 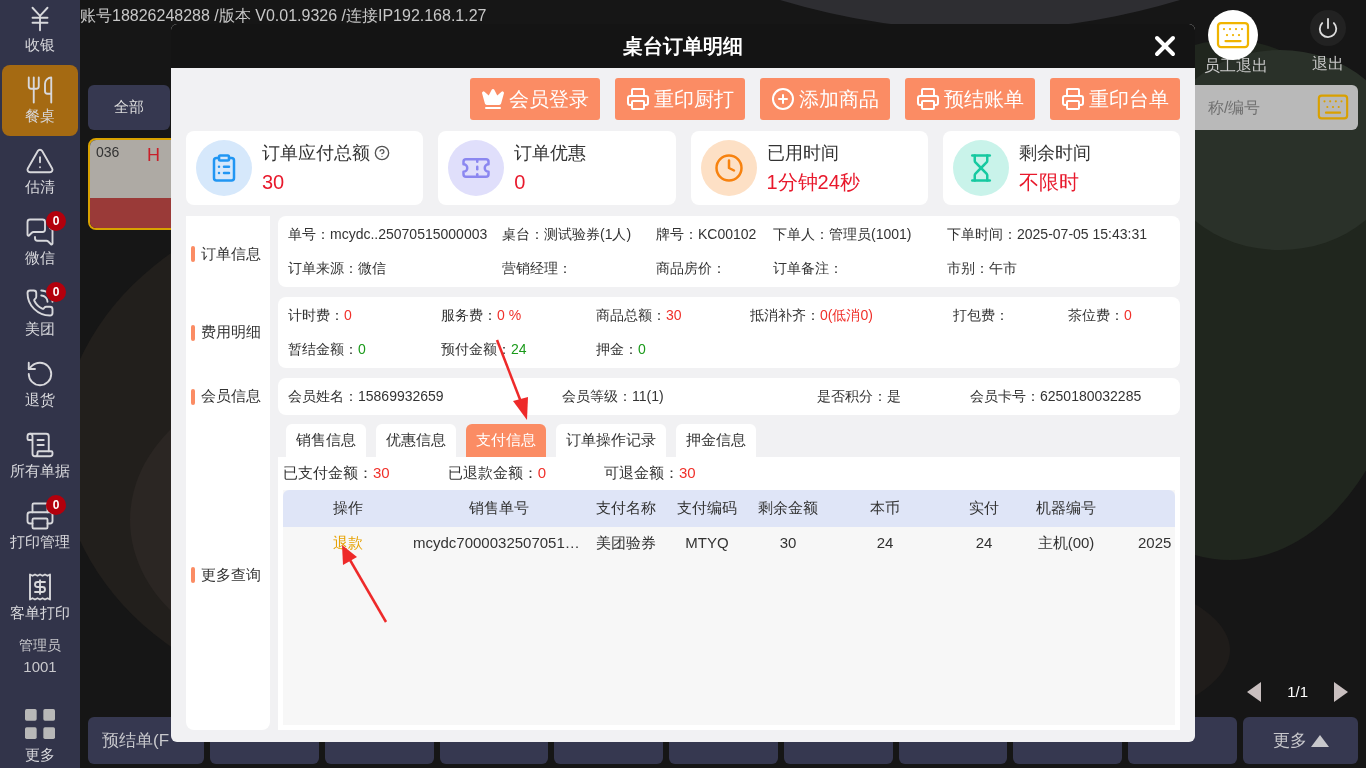 What do you see at coordinates (520, 182) in the screenshot?
I see `card-value: 0` at bounding box center [520, 182].